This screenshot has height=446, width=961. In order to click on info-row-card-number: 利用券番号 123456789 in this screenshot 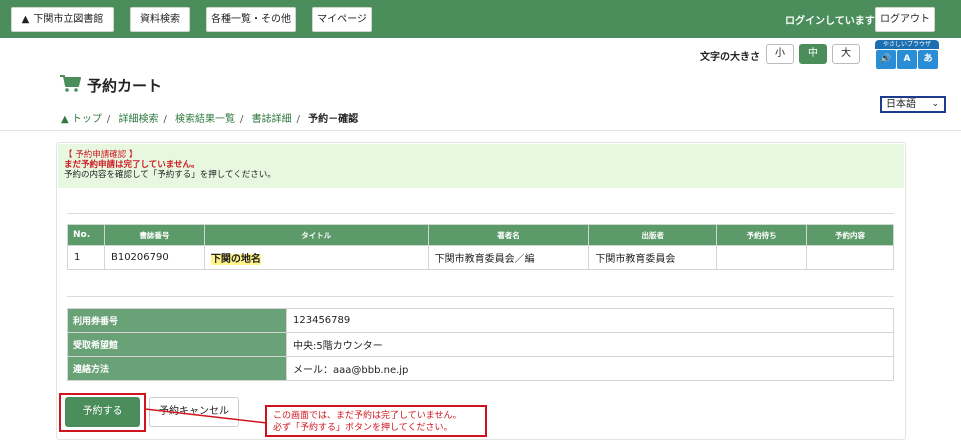, I will do `click(480, 320)`.